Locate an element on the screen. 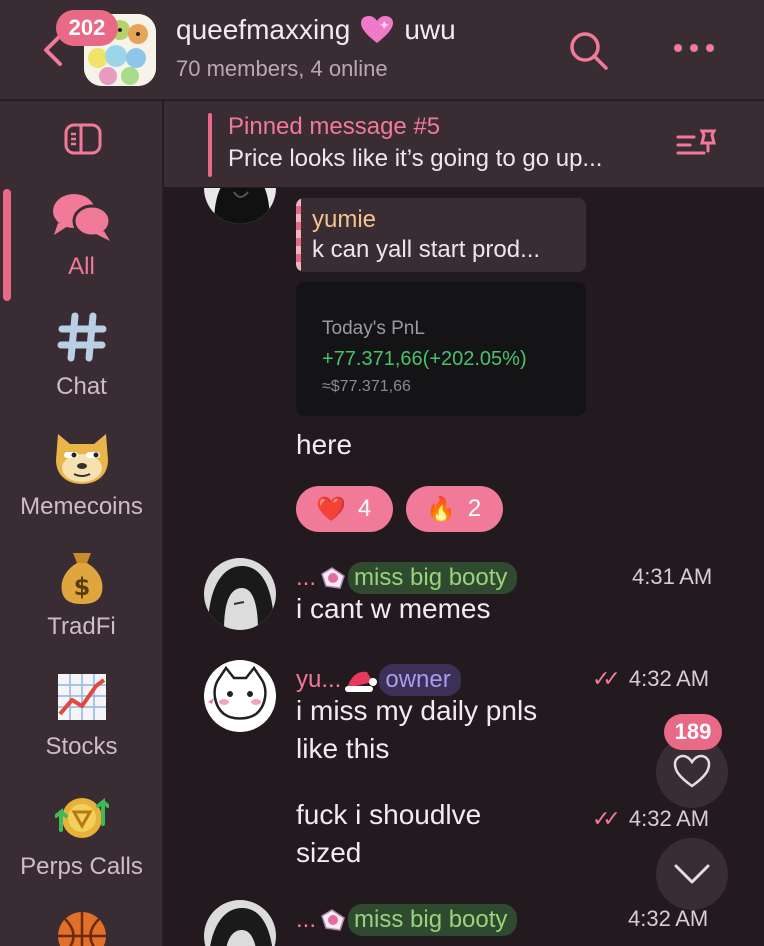 The width and height of the screenshot is (764, 946). sidebar-item-memecoins: Memecoins is located at coordinates (81, 473).